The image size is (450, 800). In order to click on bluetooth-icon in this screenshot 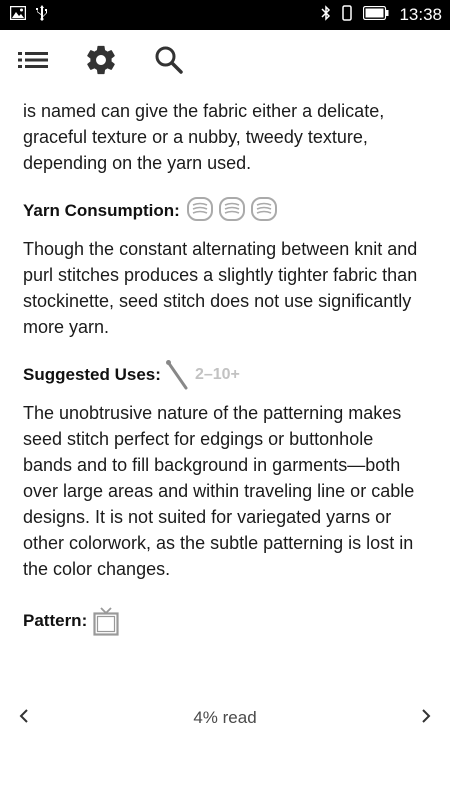, I will do `click(326, 15)`.